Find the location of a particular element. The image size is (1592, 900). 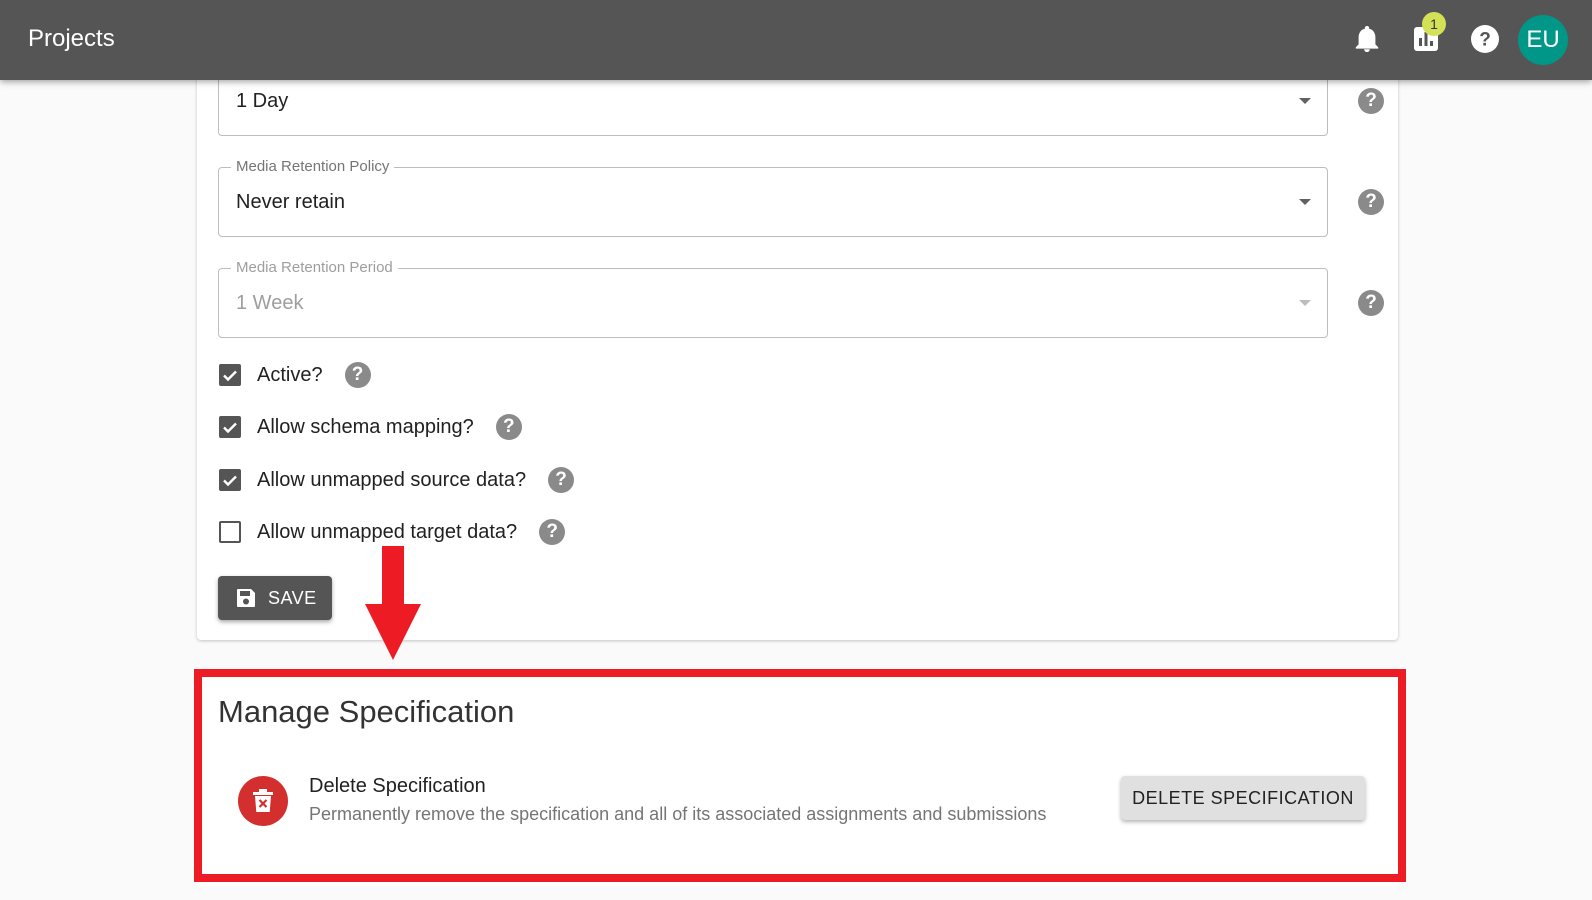

annotation-arrow-icon is located at coordinates (393, 603).